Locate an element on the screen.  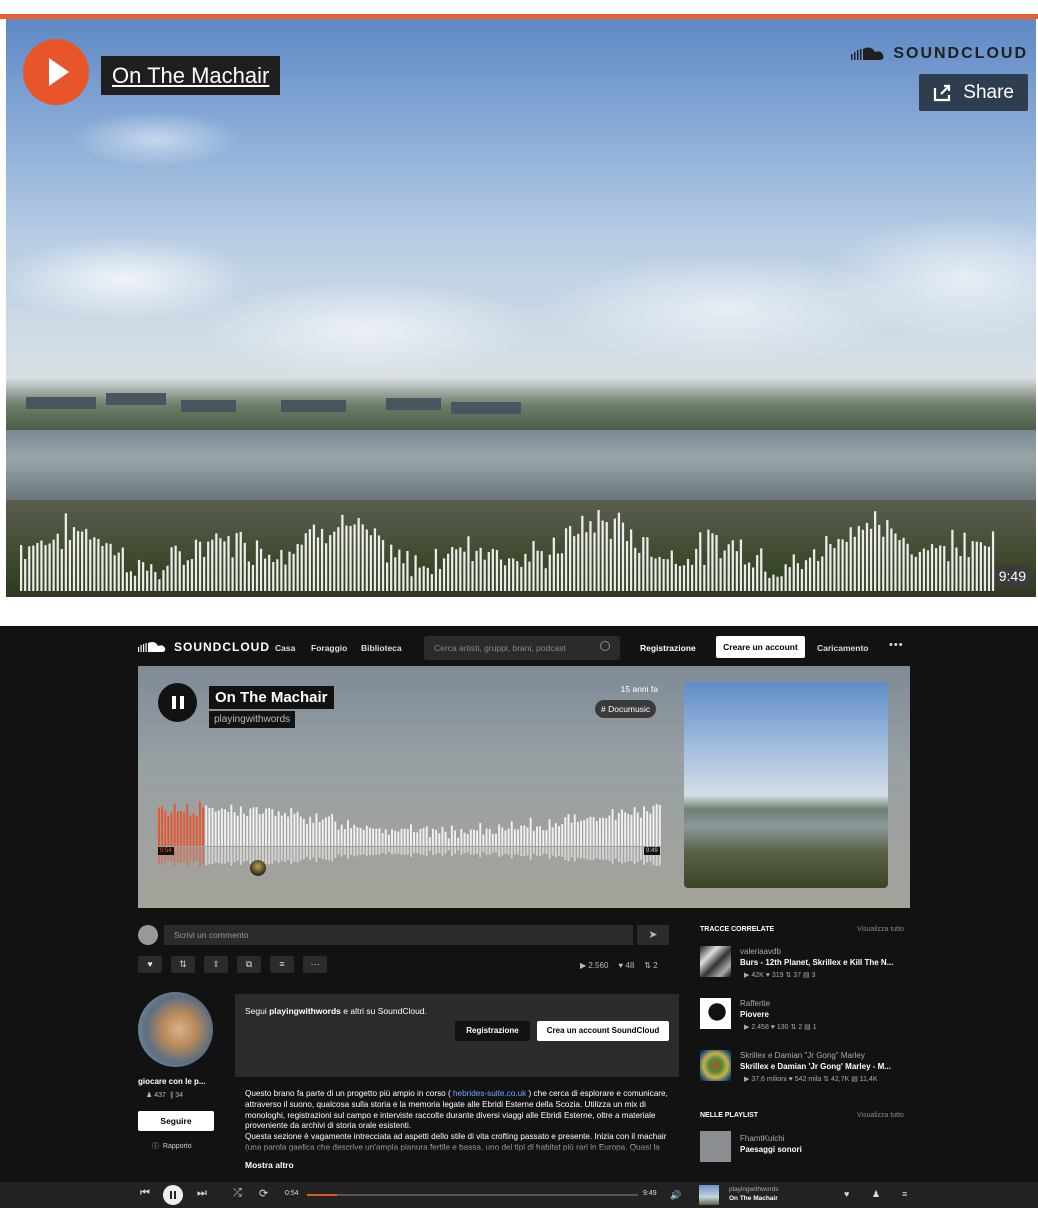
related-view-all-link: Visualizza tutto is located at coordinates (880, 929).